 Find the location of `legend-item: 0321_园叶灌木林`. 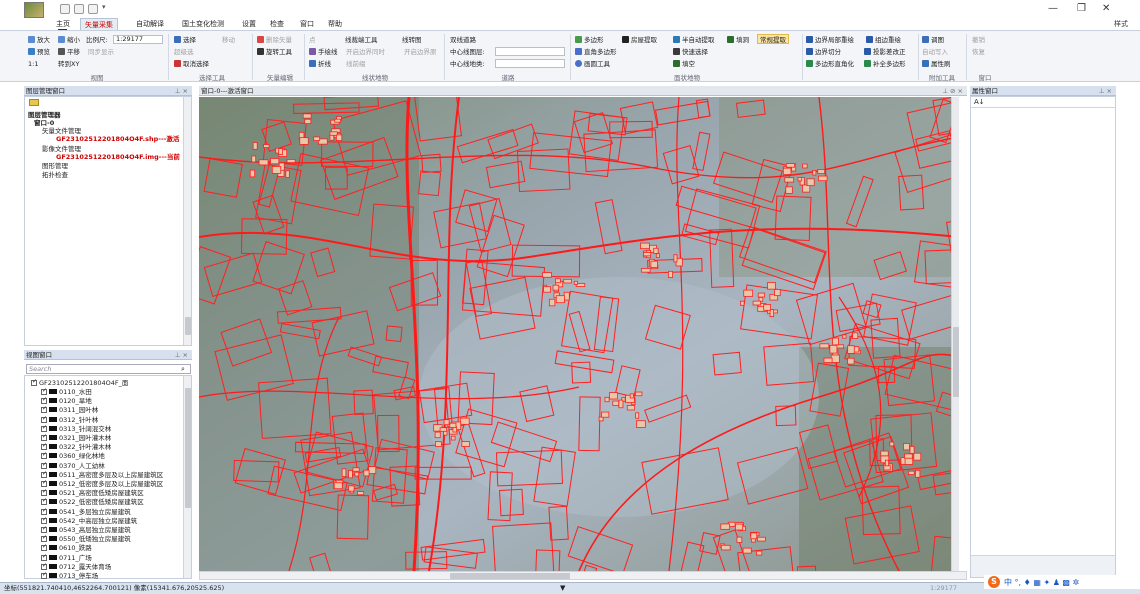

legend-item: 0321_园叶灌木林 is located at coordinates (76, 437).